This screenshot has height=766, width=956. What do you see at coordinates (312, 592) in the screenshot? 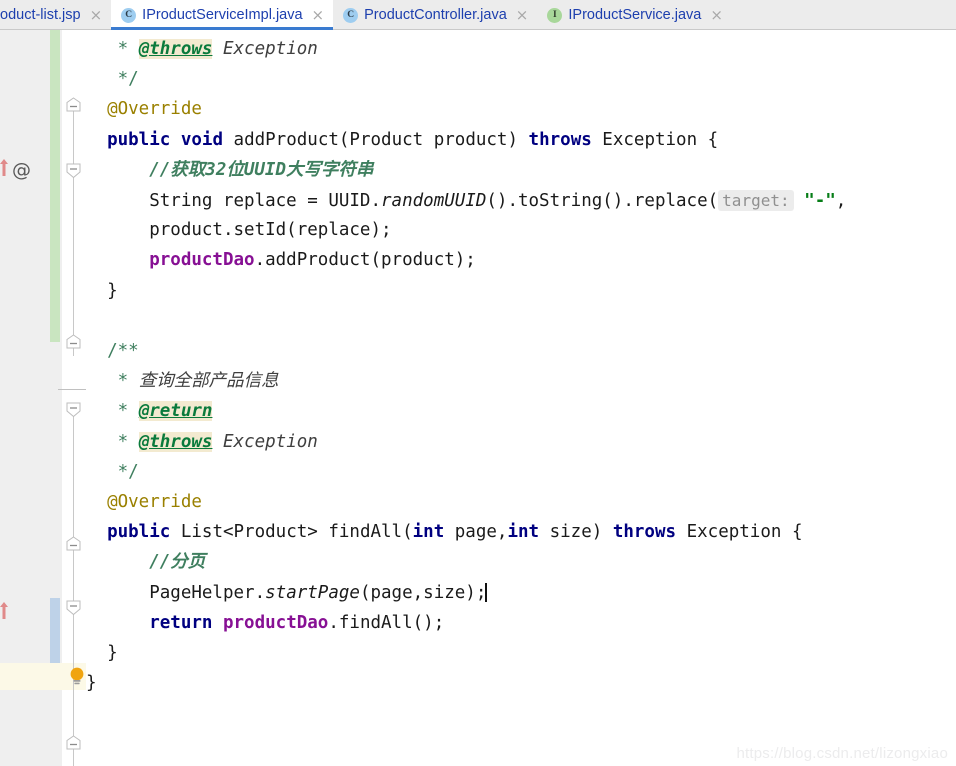
I see `code-token: startPage` at bounding box center [312, 592].